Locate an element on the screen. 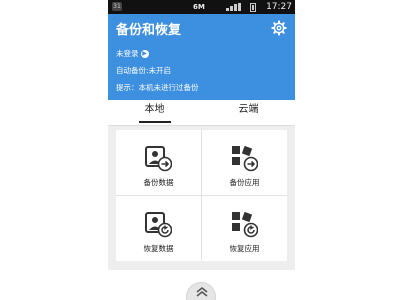  clock: 17:27 is located at coordinates (279, 7).